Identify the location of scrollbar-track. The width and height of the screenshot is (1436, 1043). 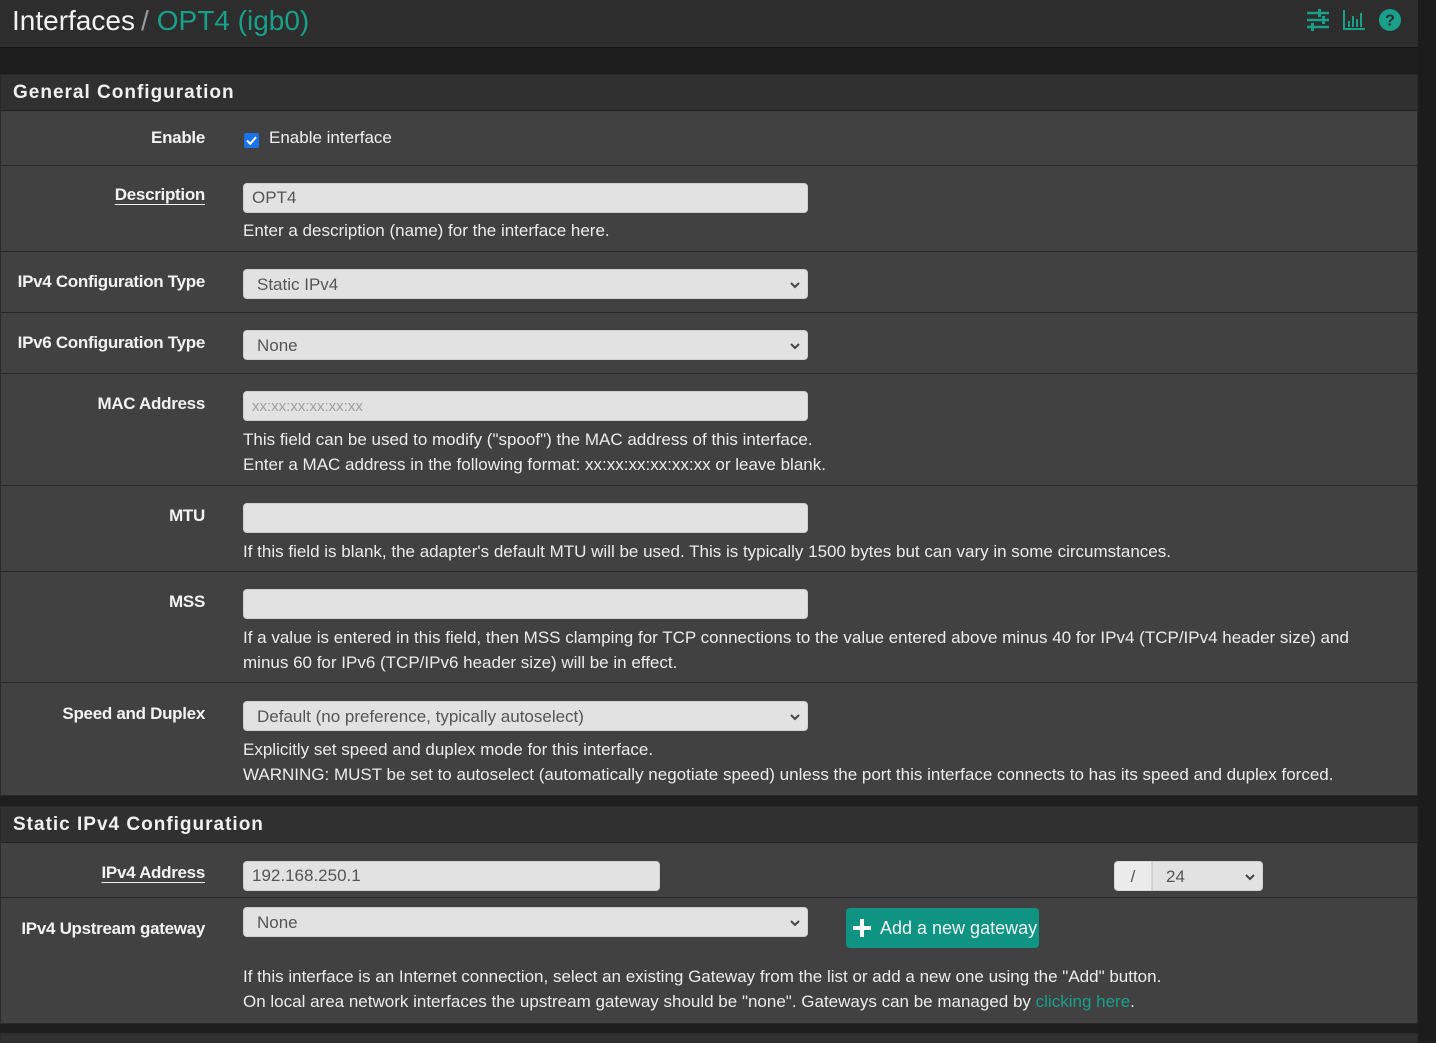
(1427, 520).